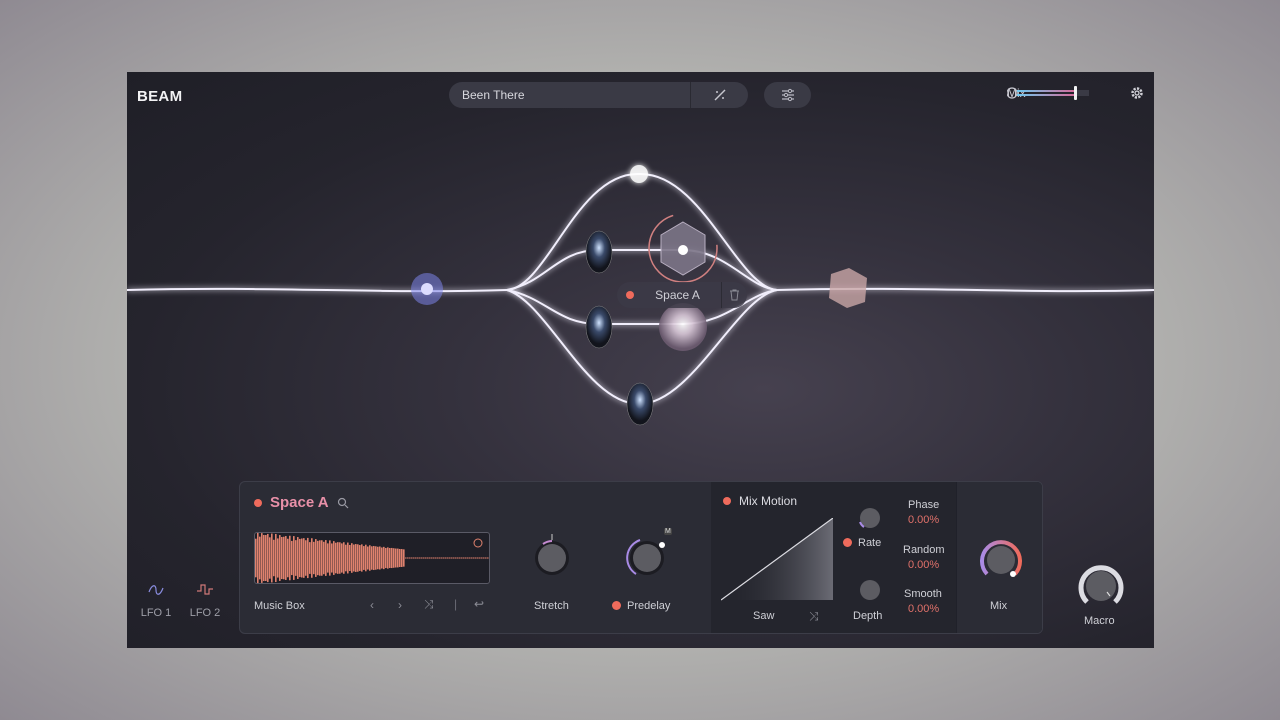  Describe the element at coordinates (668, 531) in the screenshot. I see `modulation-badge: M` at that location.